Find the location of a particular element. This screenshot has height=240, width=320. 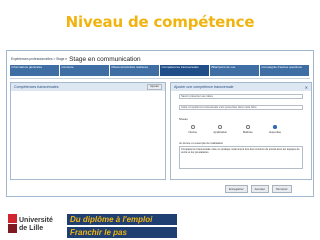

level-option: Novice is located at coordinates (193, 131).